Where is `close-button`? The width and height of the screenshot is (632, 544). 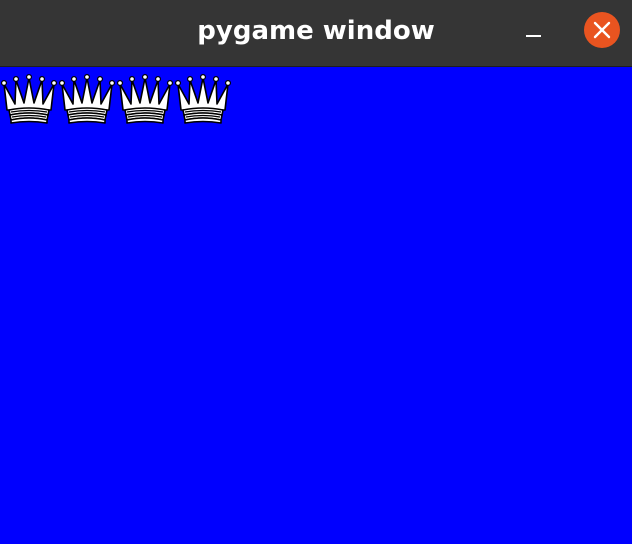 close-button is located at coordinates (602, 30).